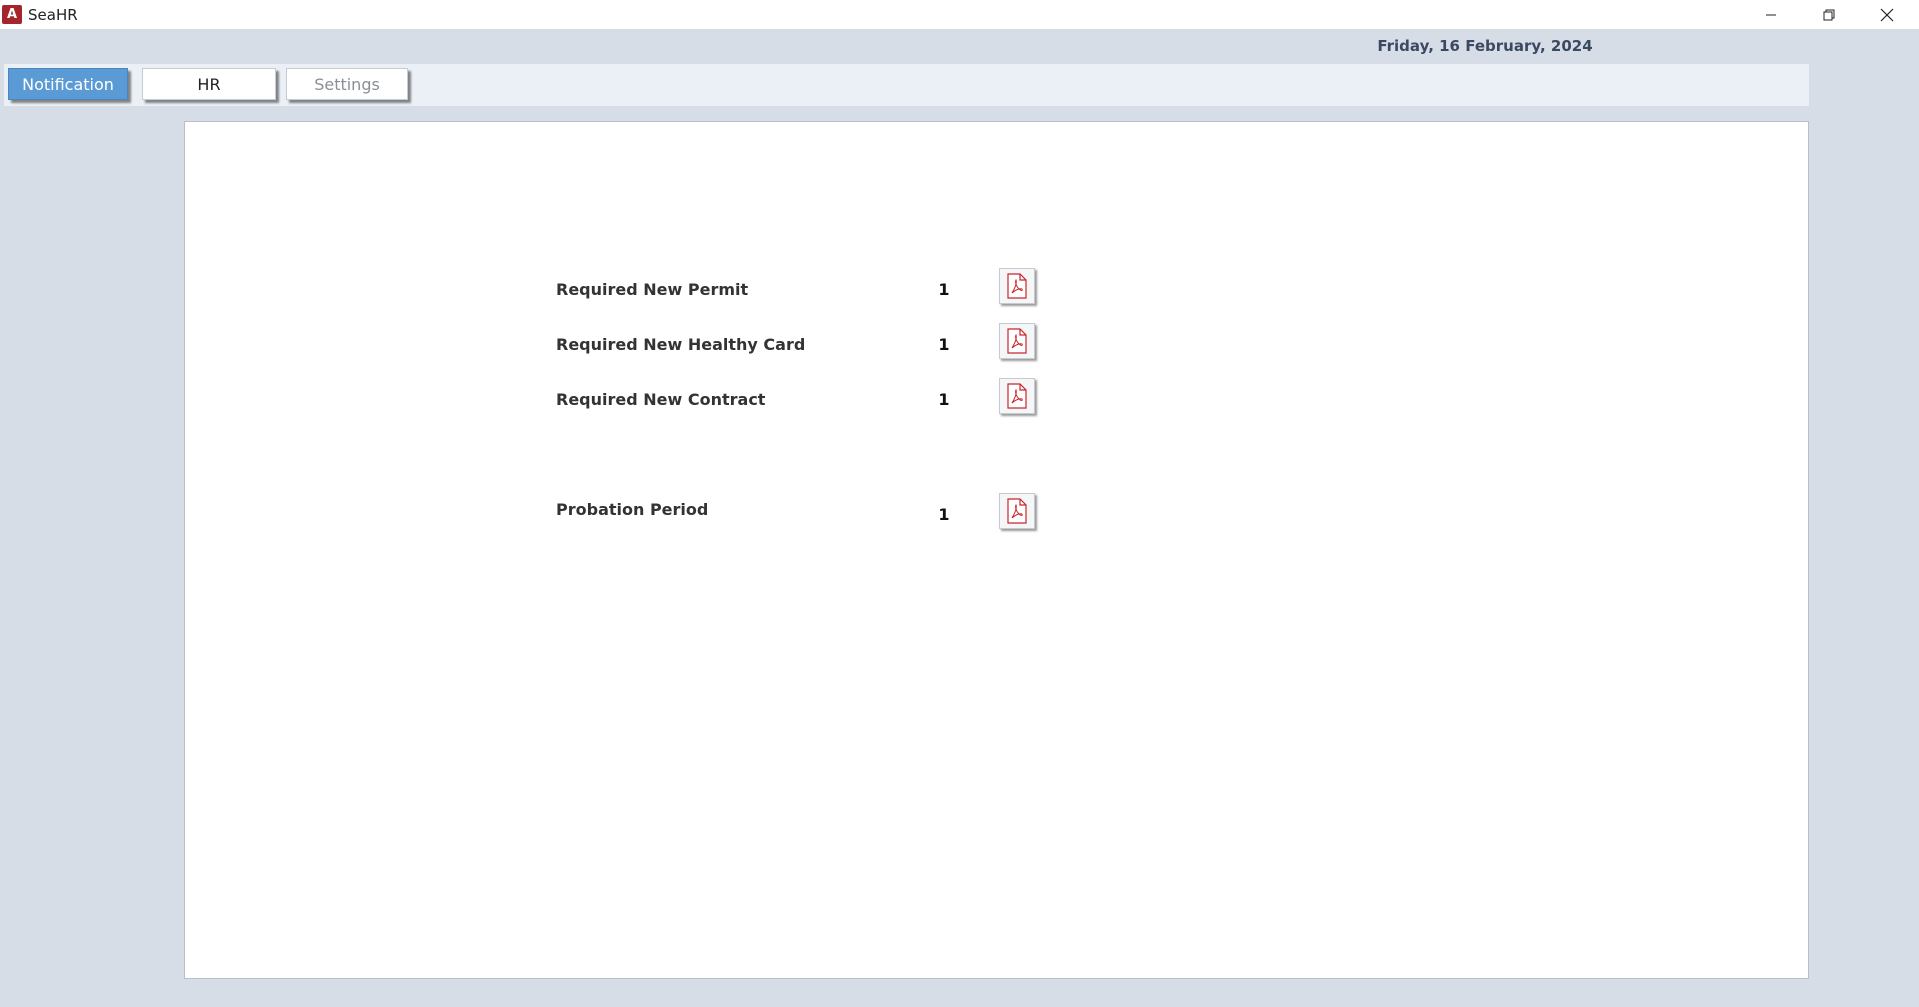 The image size is (1919, 1007). I want to click on pdf-button-probation-period, so click(1017, 511).